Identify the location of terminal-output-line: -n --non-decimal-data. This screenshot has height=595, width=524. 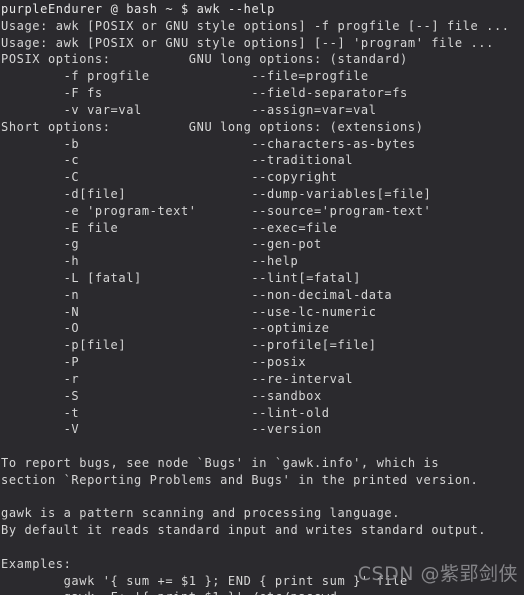
(197, 294).